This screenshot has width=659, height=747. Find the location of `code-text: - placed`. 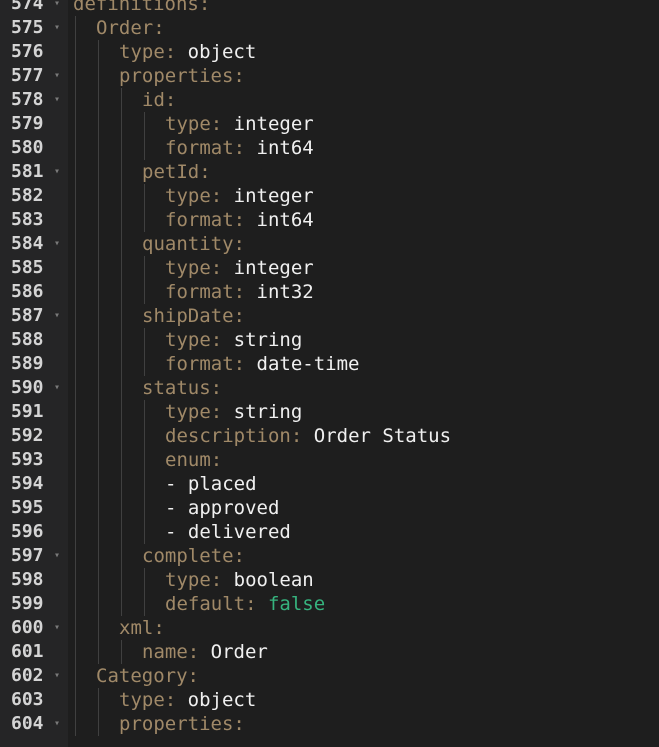

code-text: - placed is located at coordinates (211, 484).